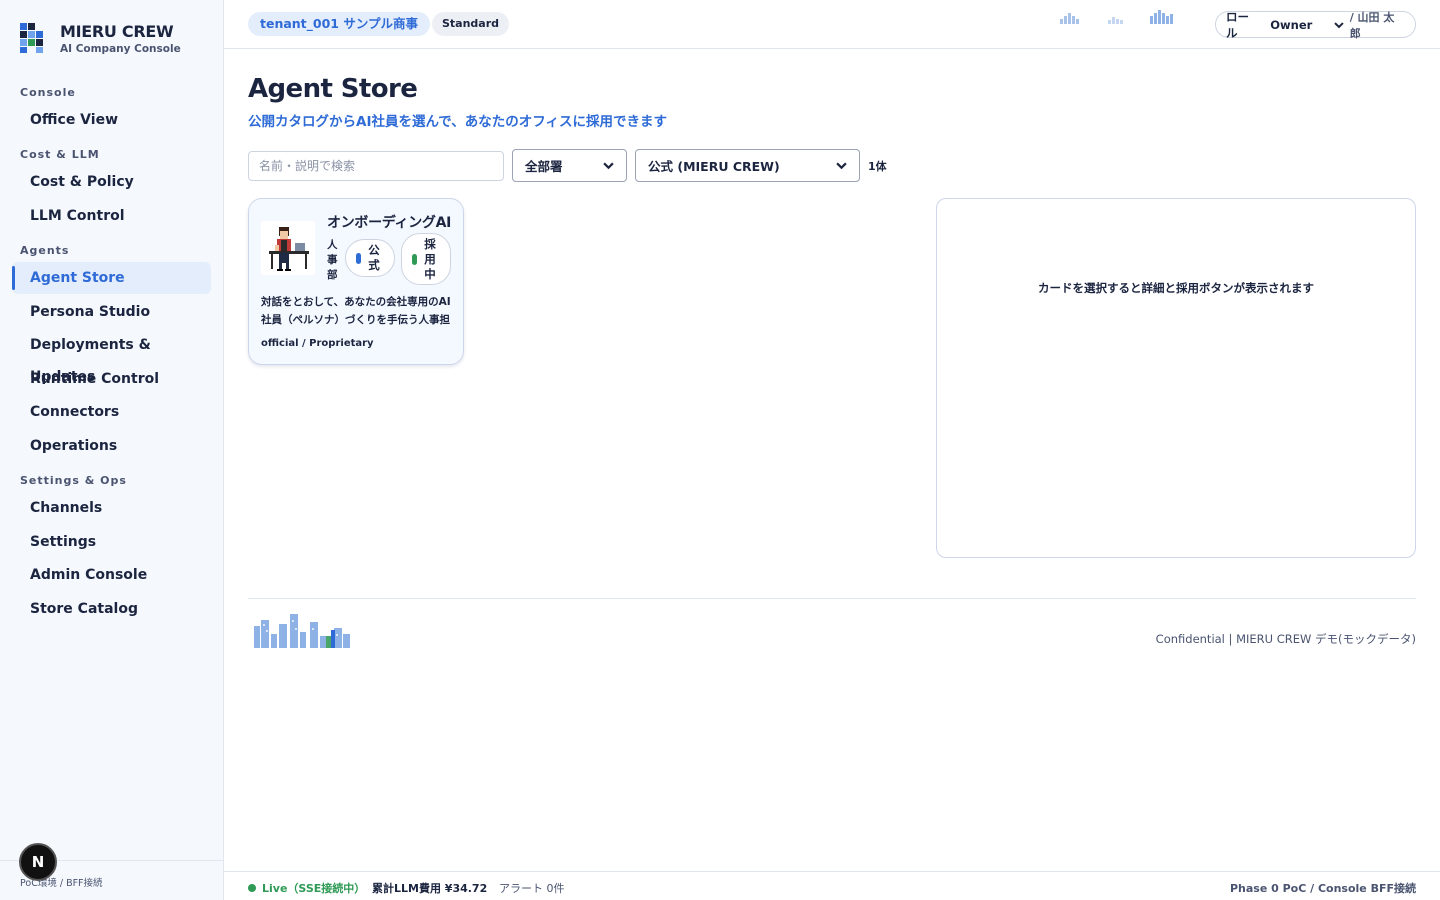 The height and width of the screenshot is (900, 1440). I want to click on role-label: ロール, so click(1237, 24).